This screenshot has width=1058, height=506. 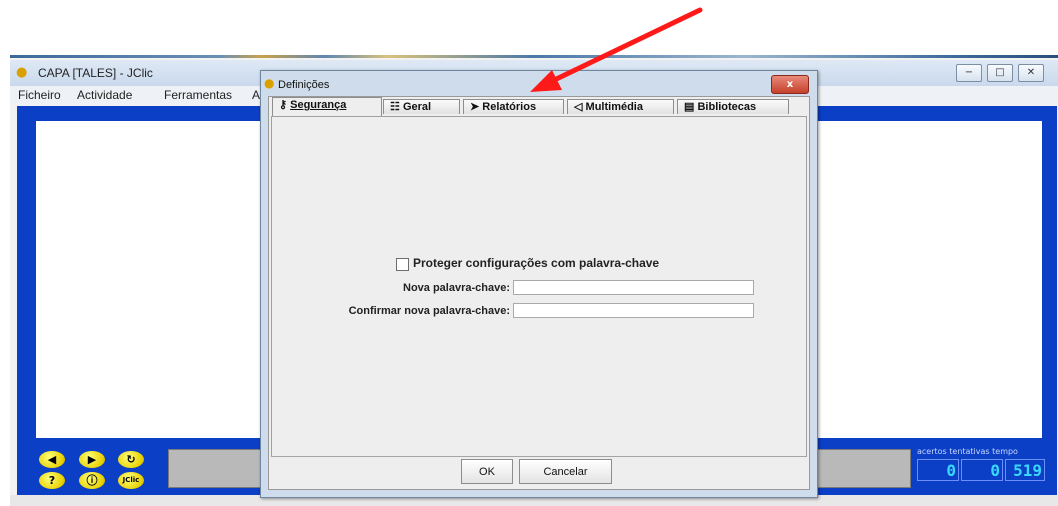 What do you see at coordinates (536, 263) in the screenshot?
I see `protect-checkbox-label: Proteger configurações com palavra-chave` at bounding box center [536, 263].